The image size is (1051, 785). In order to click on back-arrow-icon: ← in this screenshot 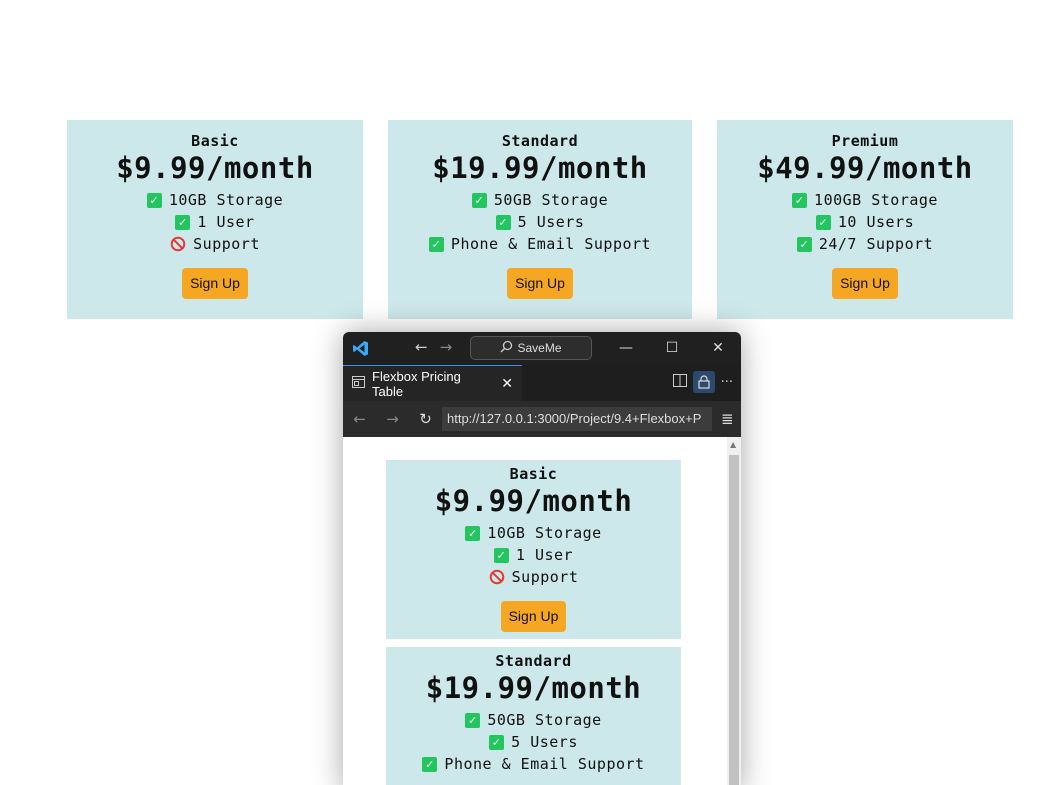, I will do `click(421, 347)`.